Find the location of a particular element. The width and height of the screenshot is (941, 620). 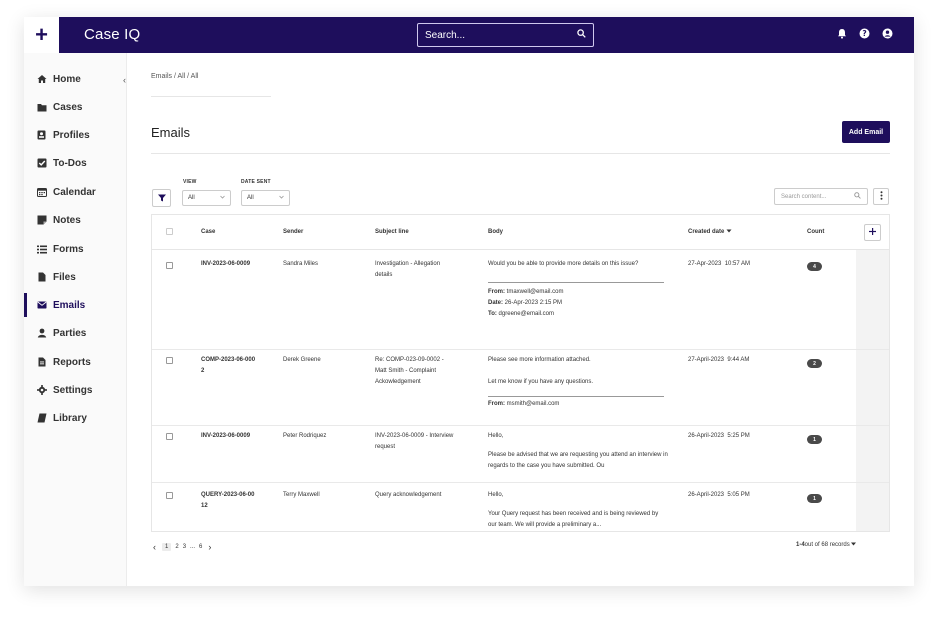

sidebar-item-files: Files is located at coordinates (75, 277).